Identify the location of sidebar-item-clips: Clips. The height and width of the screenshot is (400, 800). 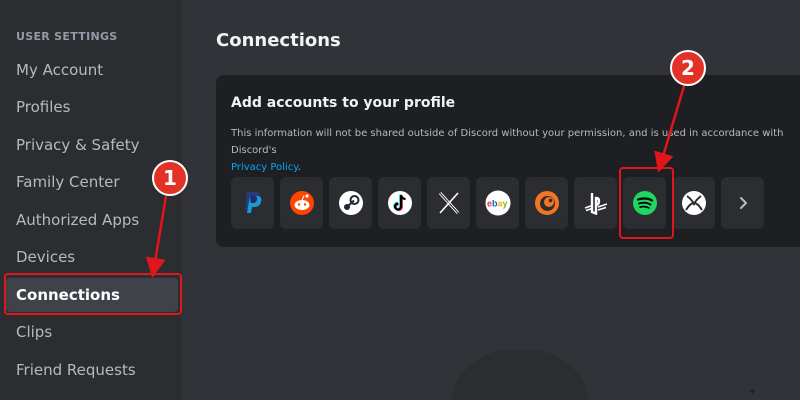
(92, 332).